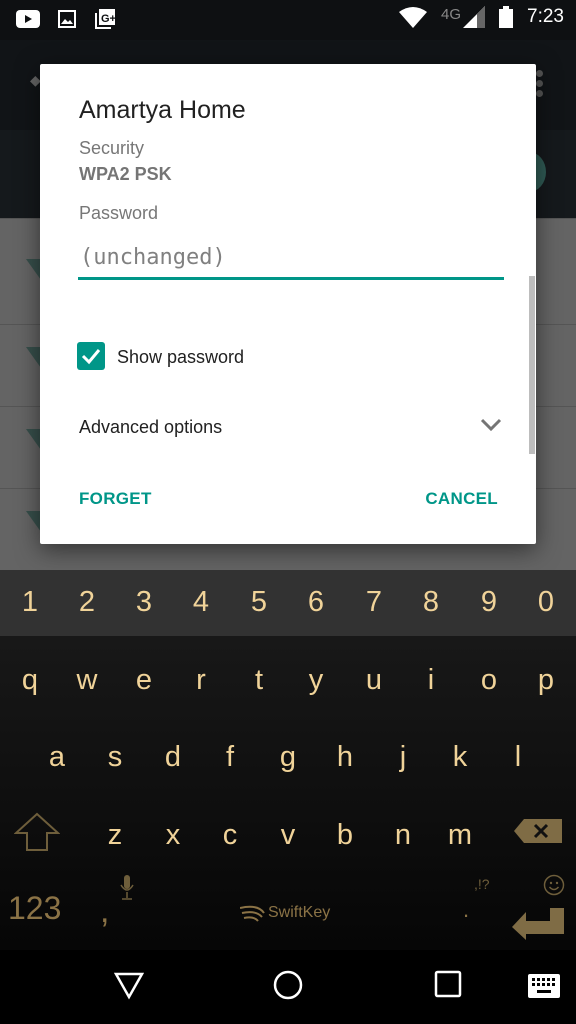 Image resolution: width=576 pixels, height=1024 pixels. What do you see at coordinates (291, 259) in the screenshot?
I see `password-input` at bounding box center [291, 259].